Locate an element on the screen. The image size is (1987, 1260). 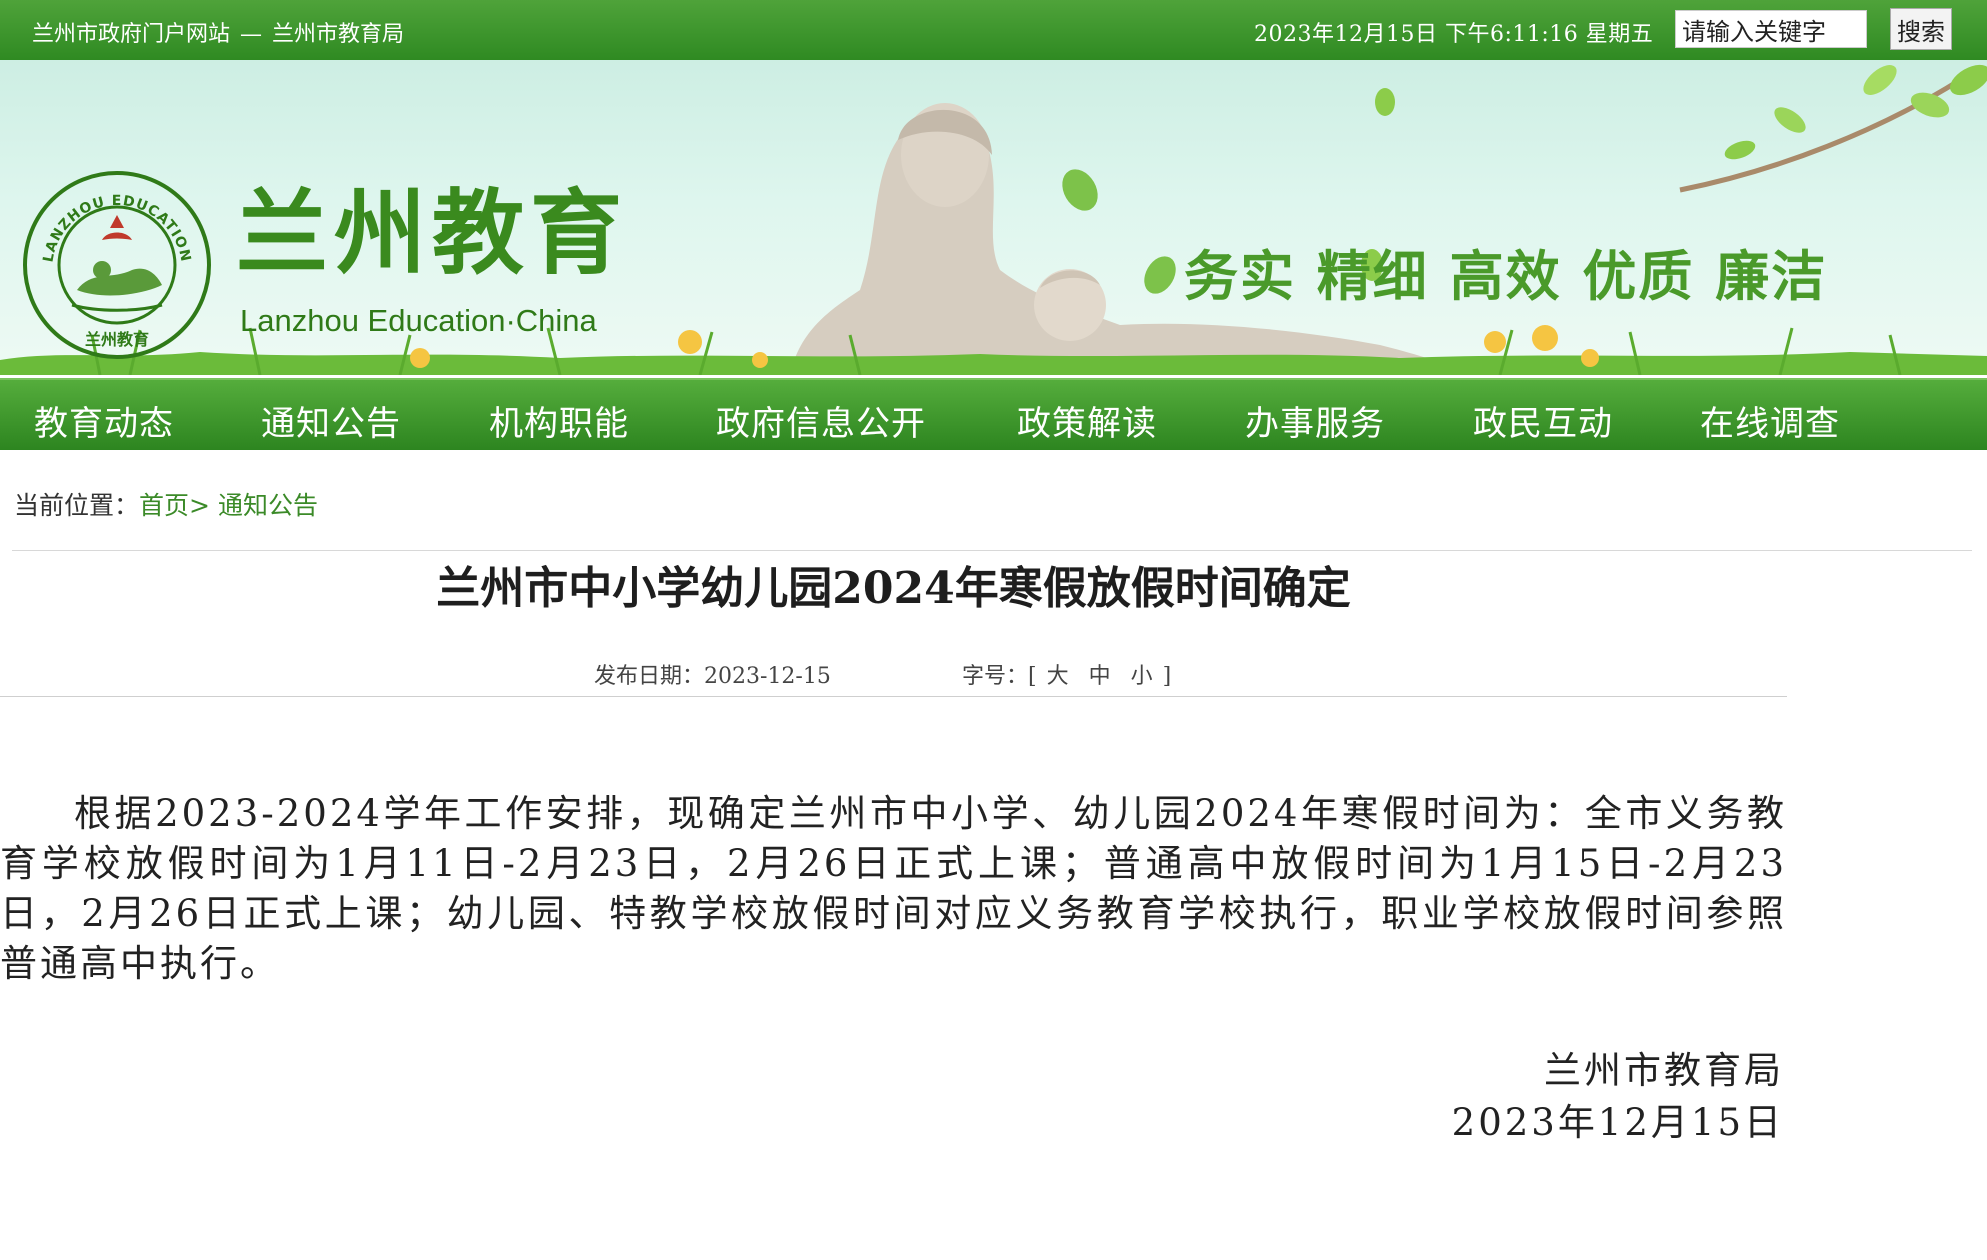
article-title: 兰州市中小学幼儿园2024年寒假放假时间确定 is located at coordinates (893, 588).